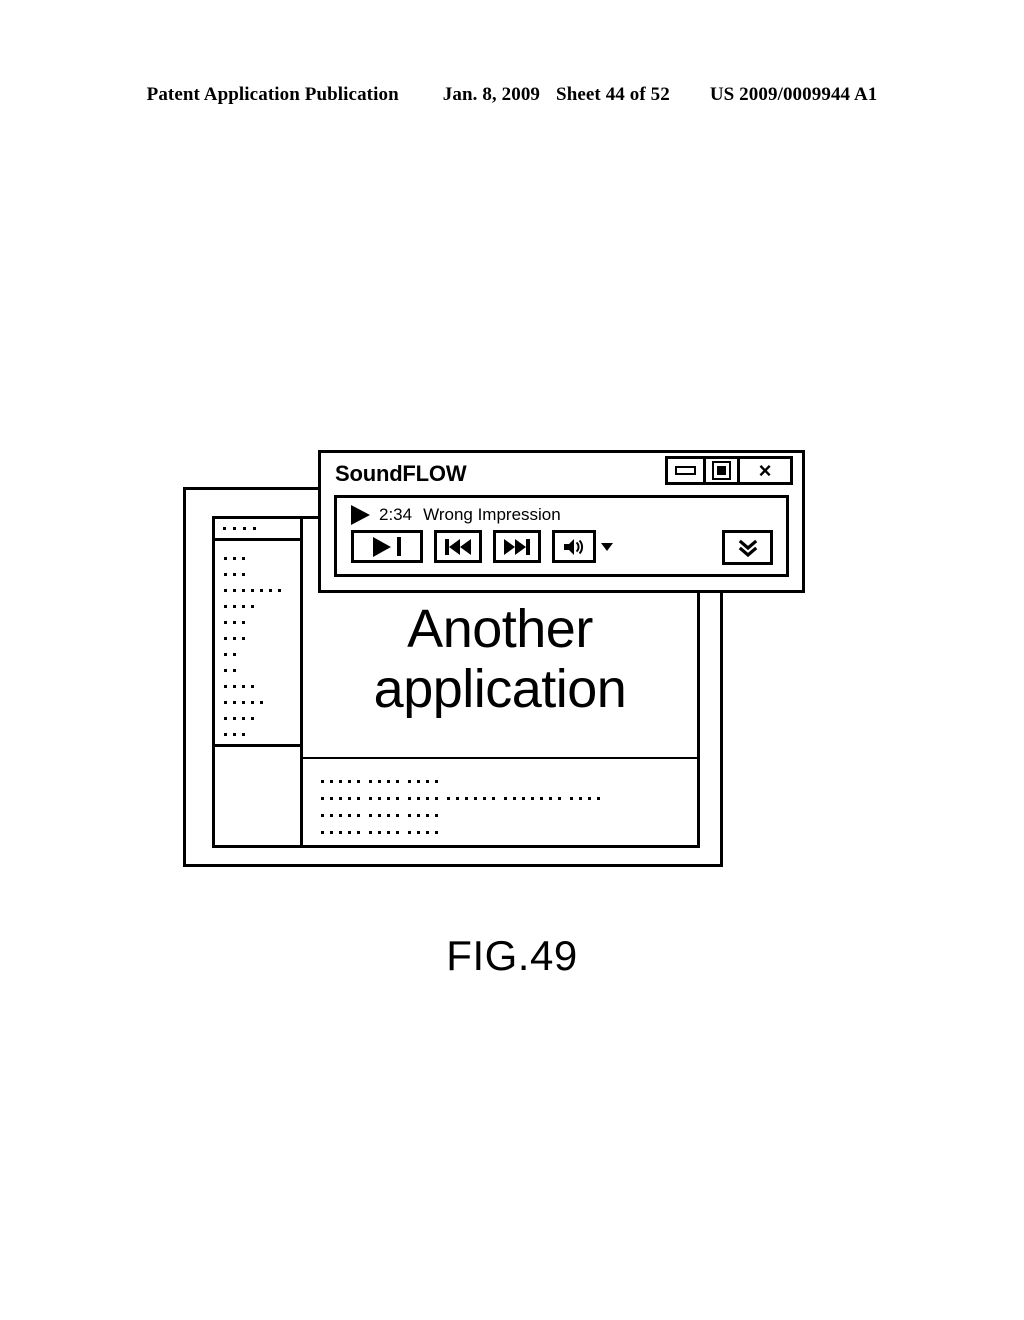 Image resolution: width=1024 pixels, height=1320 pixels. Describe the element at coordinates (257, 530) in the screenshot. I see `sidebar-header` at that location.